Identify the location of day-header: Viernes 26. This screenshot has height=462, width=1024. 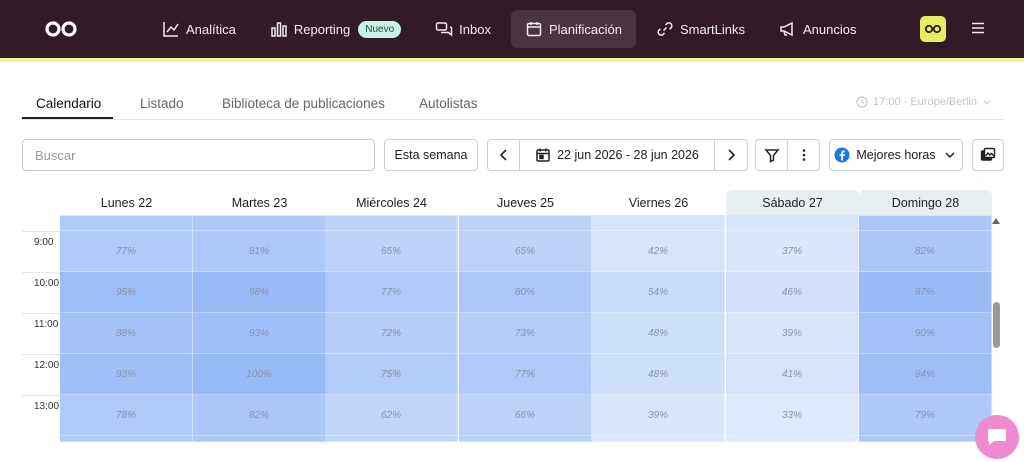
(658, 203).